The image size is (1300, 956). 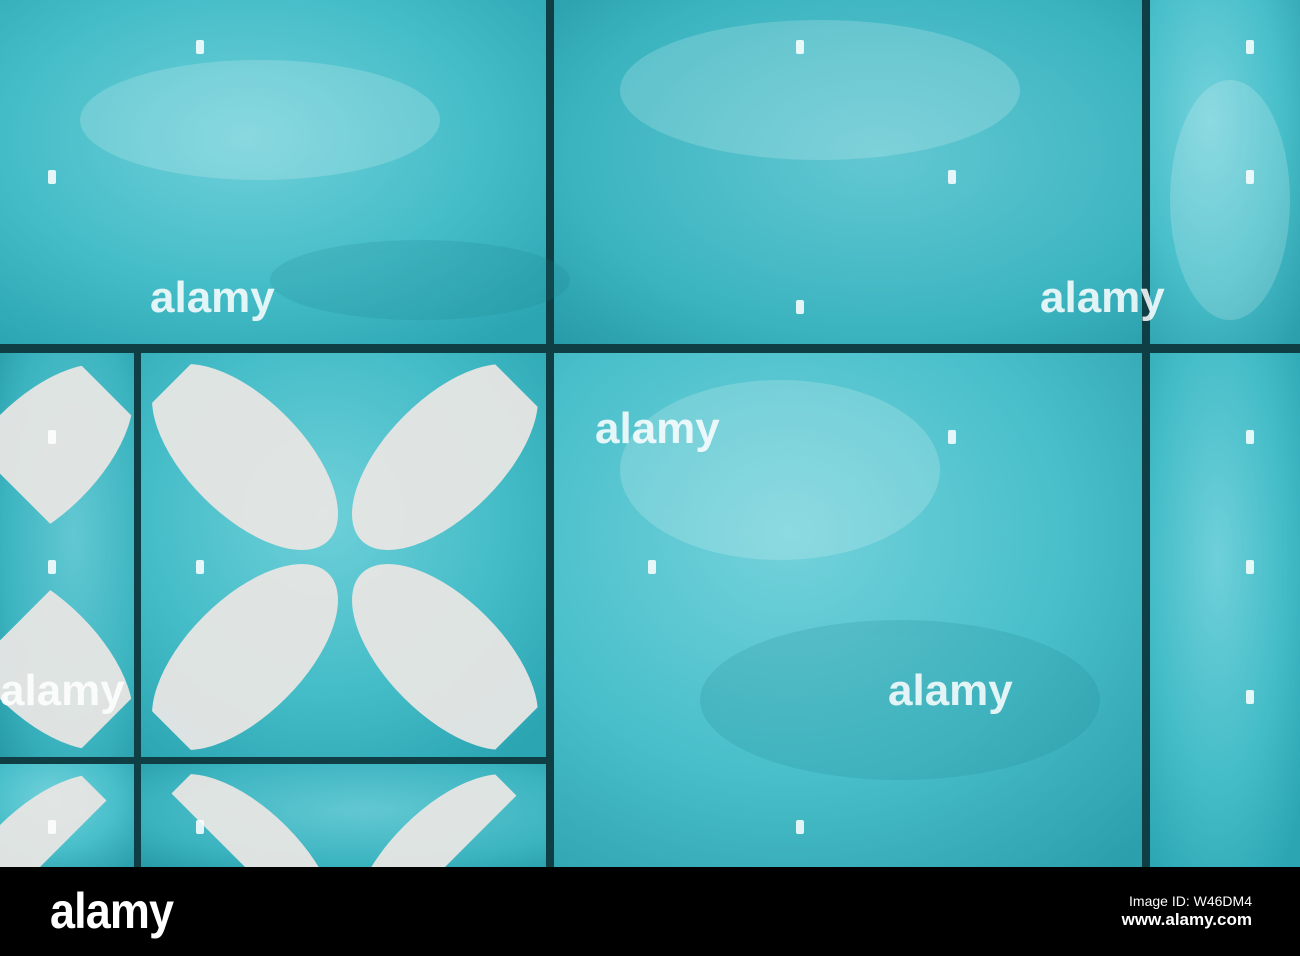 I want to click on footer-info: Image ID: W46DM4 www.alamy.com, so click(x=1187, y=912).